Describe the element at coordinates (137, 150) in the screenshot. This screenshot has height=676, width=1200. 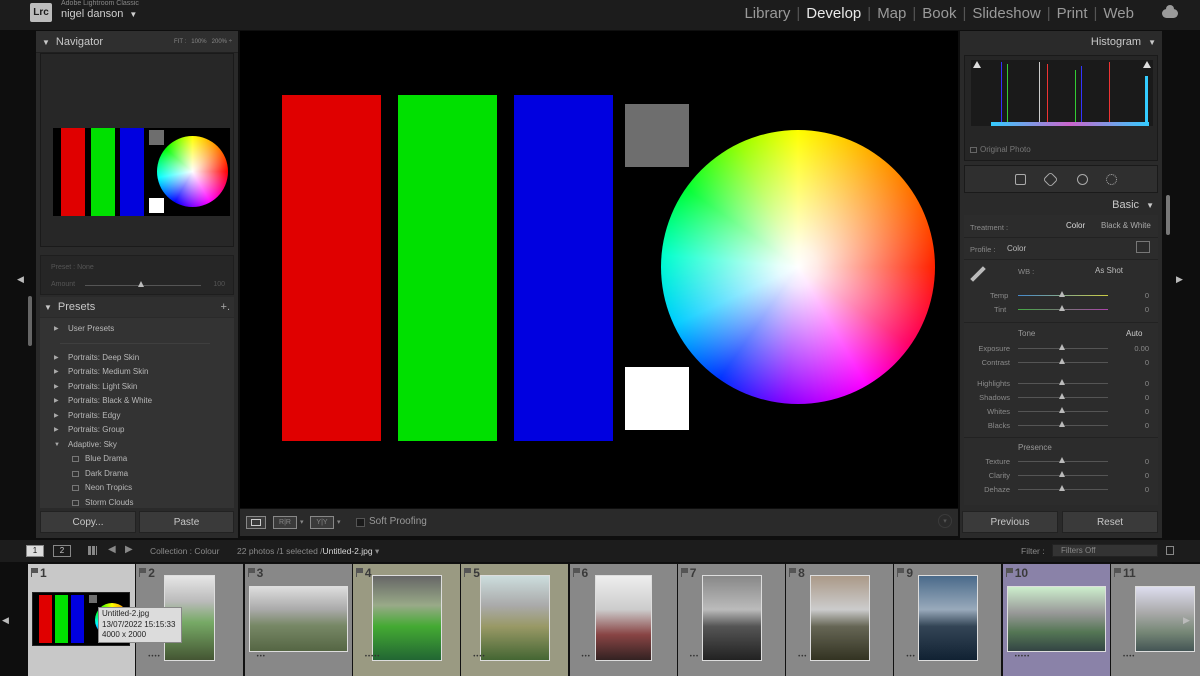
I see `navigator-preview` at that location.